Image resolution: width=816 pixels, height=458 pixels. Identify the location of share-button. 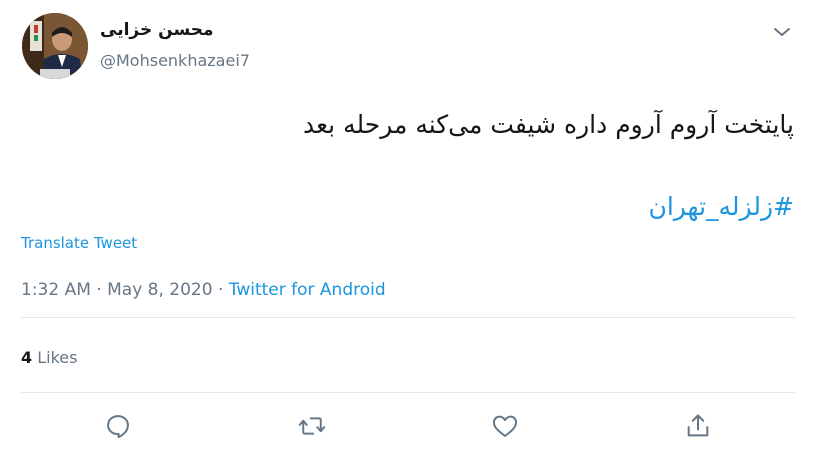
(698, 426).